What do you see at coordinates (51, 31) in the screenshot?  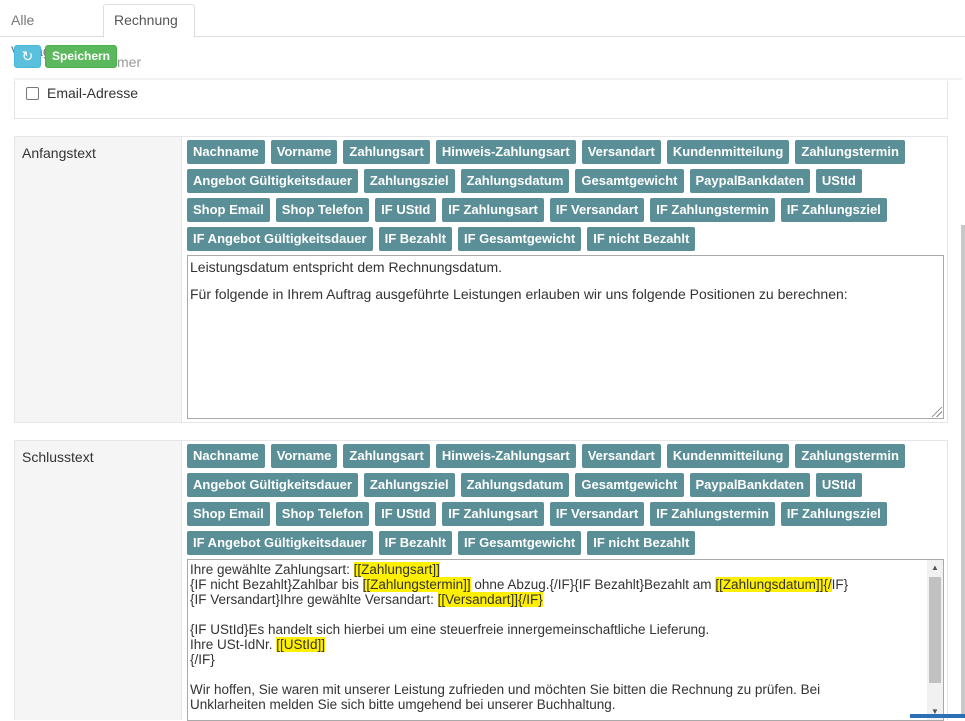 I see `tab-alle-vorlagen: Alle Vorlagen` at bounding box center [51, 31].